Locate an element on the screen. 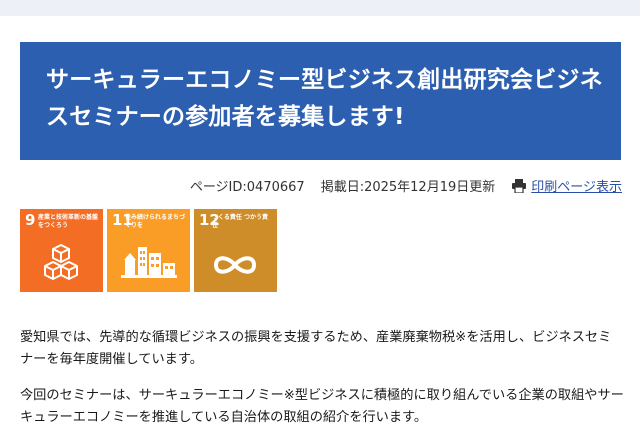 The height and width of the screenshot is (436, 640). city-icon is located at coordinates (149, 262).